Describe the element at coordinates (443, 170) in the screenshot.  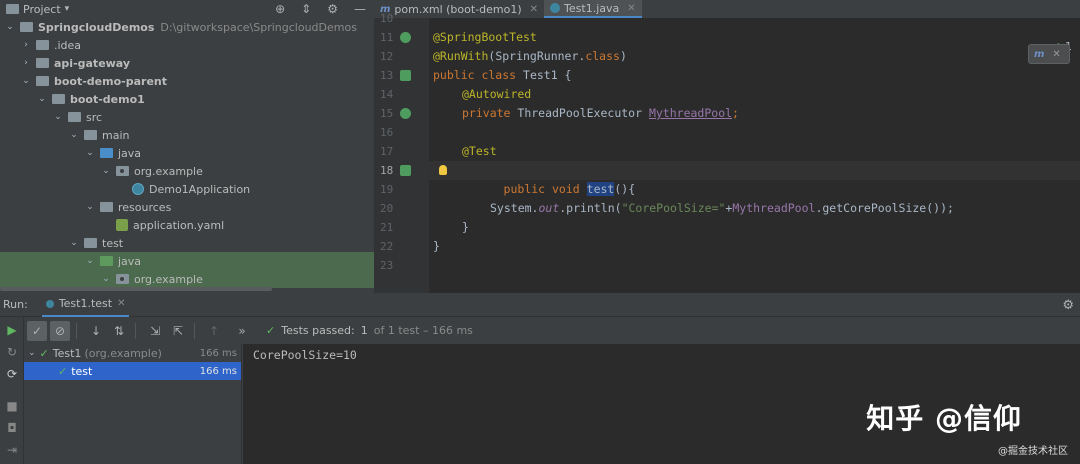
I see `lightbulb-icon` at that location.